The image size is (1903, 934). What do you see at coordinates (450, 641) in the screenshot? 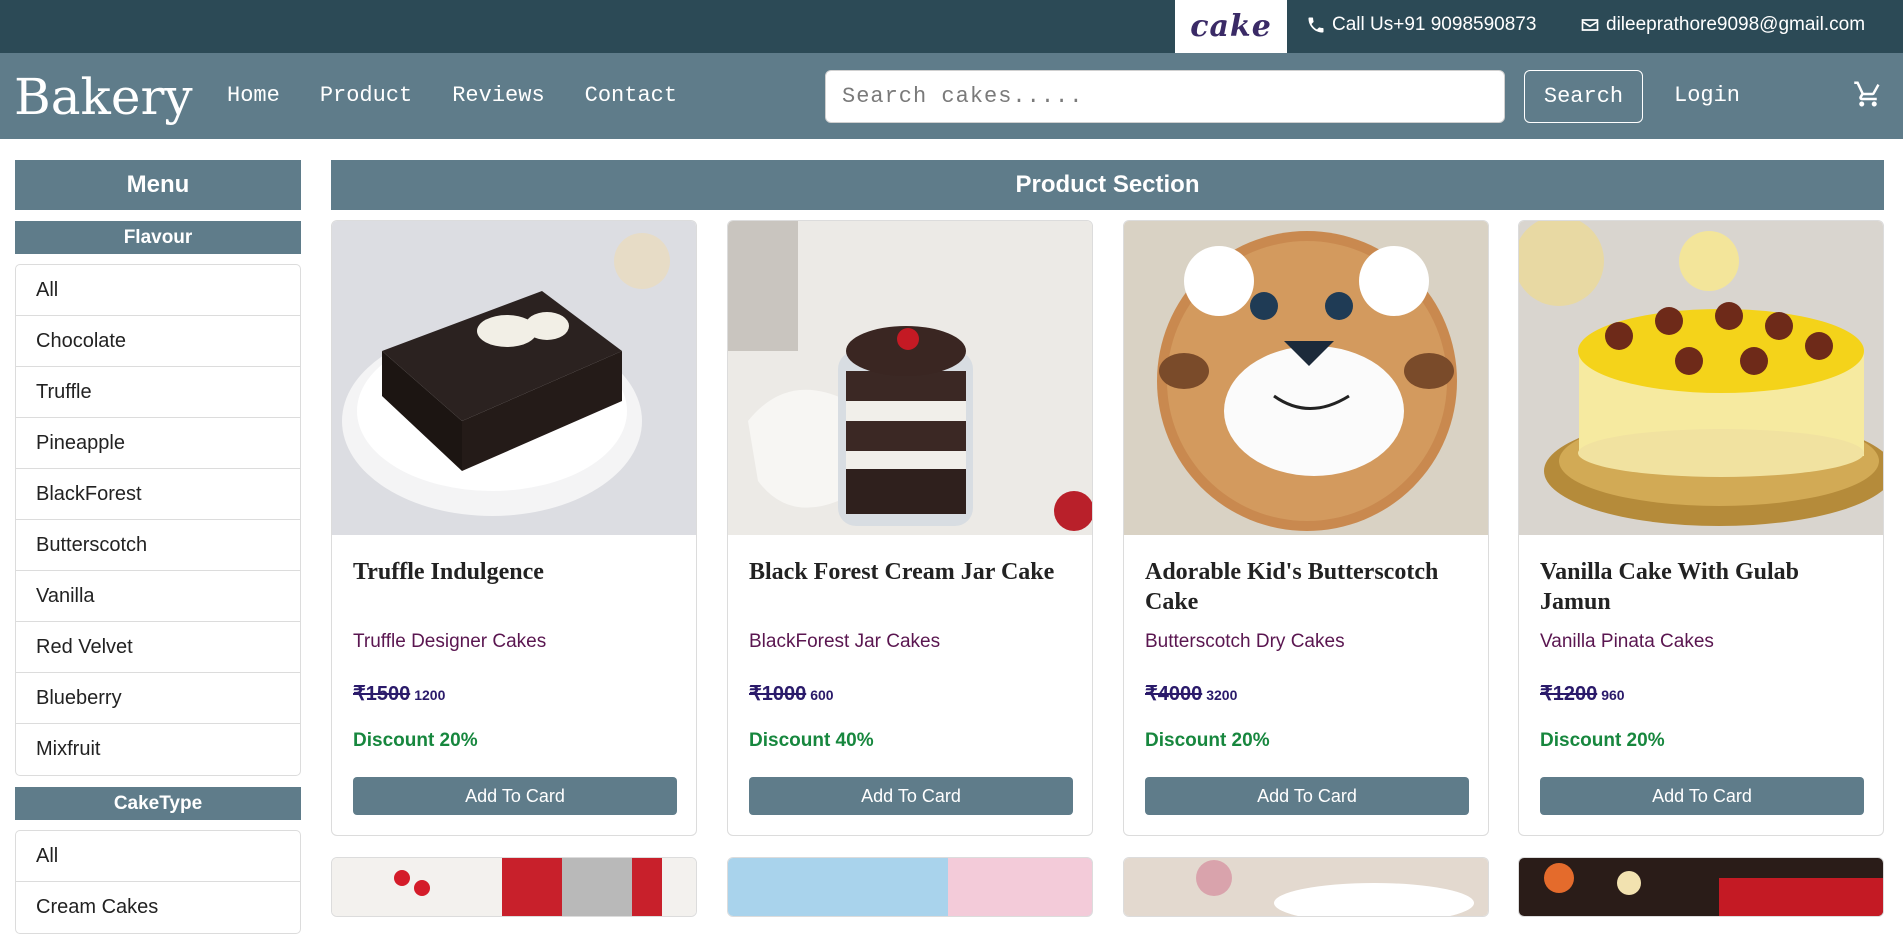
I see `product-category: Truffle Designer Cakes` at bounding box center [450, 641].